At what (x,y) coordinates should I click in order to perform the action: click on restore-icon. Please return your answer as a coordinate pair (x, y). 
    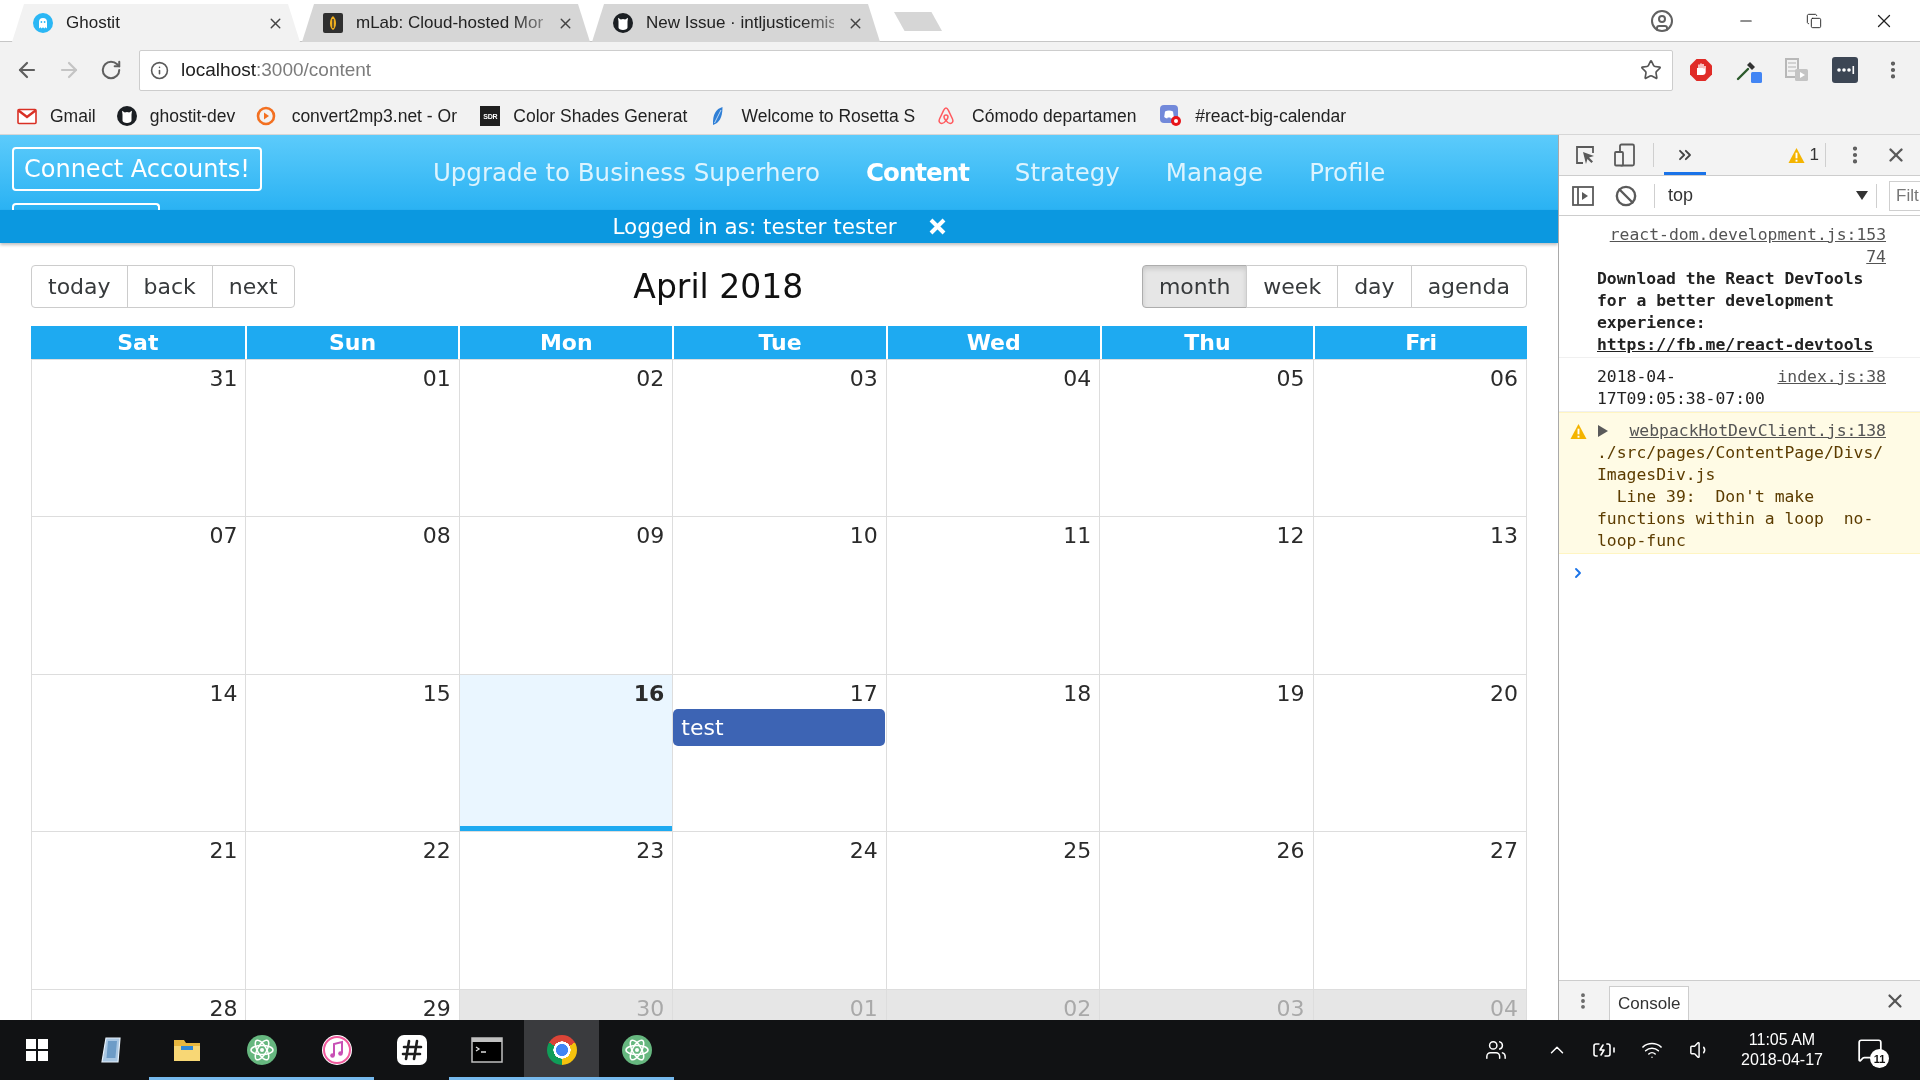
    Looking at the image, I should click on (1814, 21).